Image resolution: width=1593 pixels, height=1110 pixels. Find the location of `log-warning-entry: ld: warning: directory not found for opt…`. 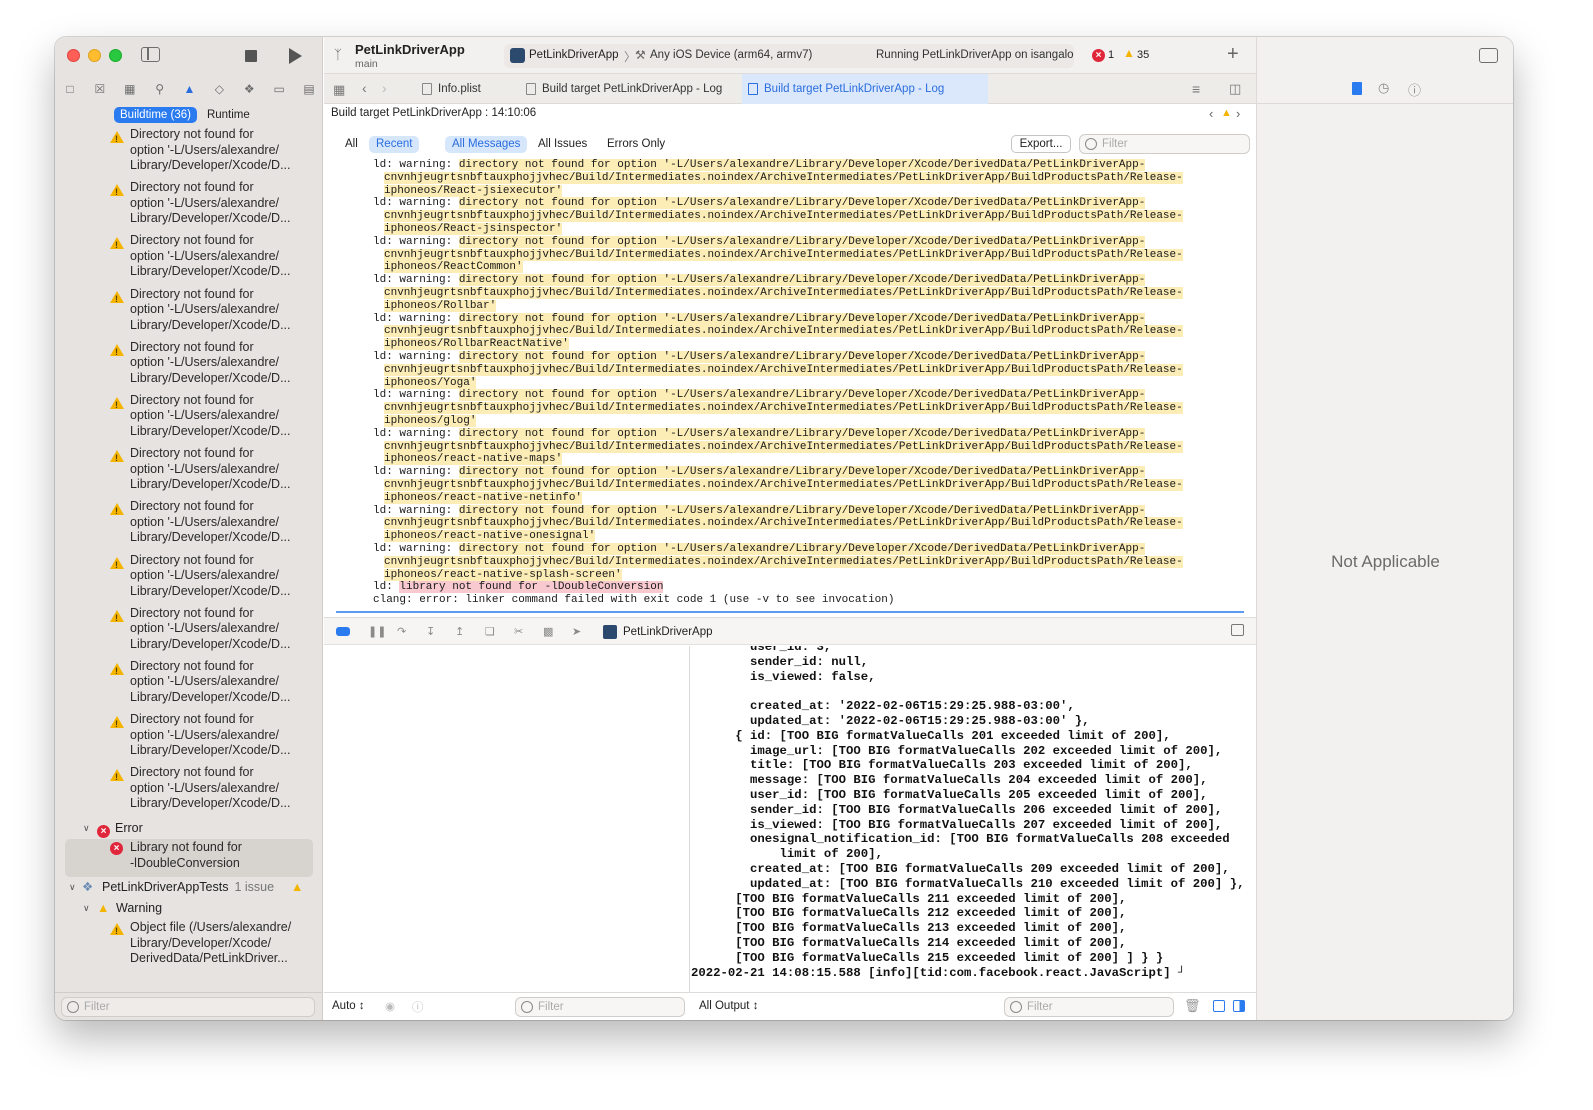

log-warning-entry: ld: warning: directory not found for opt… is located at coordinates (798, 254).